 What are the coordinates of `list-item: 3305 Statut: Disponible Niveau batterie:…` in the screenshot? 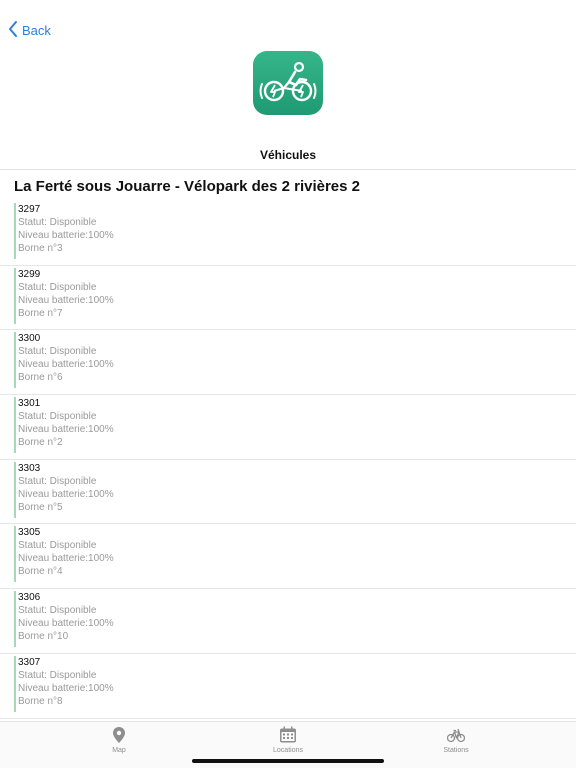 It's located at (288, 557).